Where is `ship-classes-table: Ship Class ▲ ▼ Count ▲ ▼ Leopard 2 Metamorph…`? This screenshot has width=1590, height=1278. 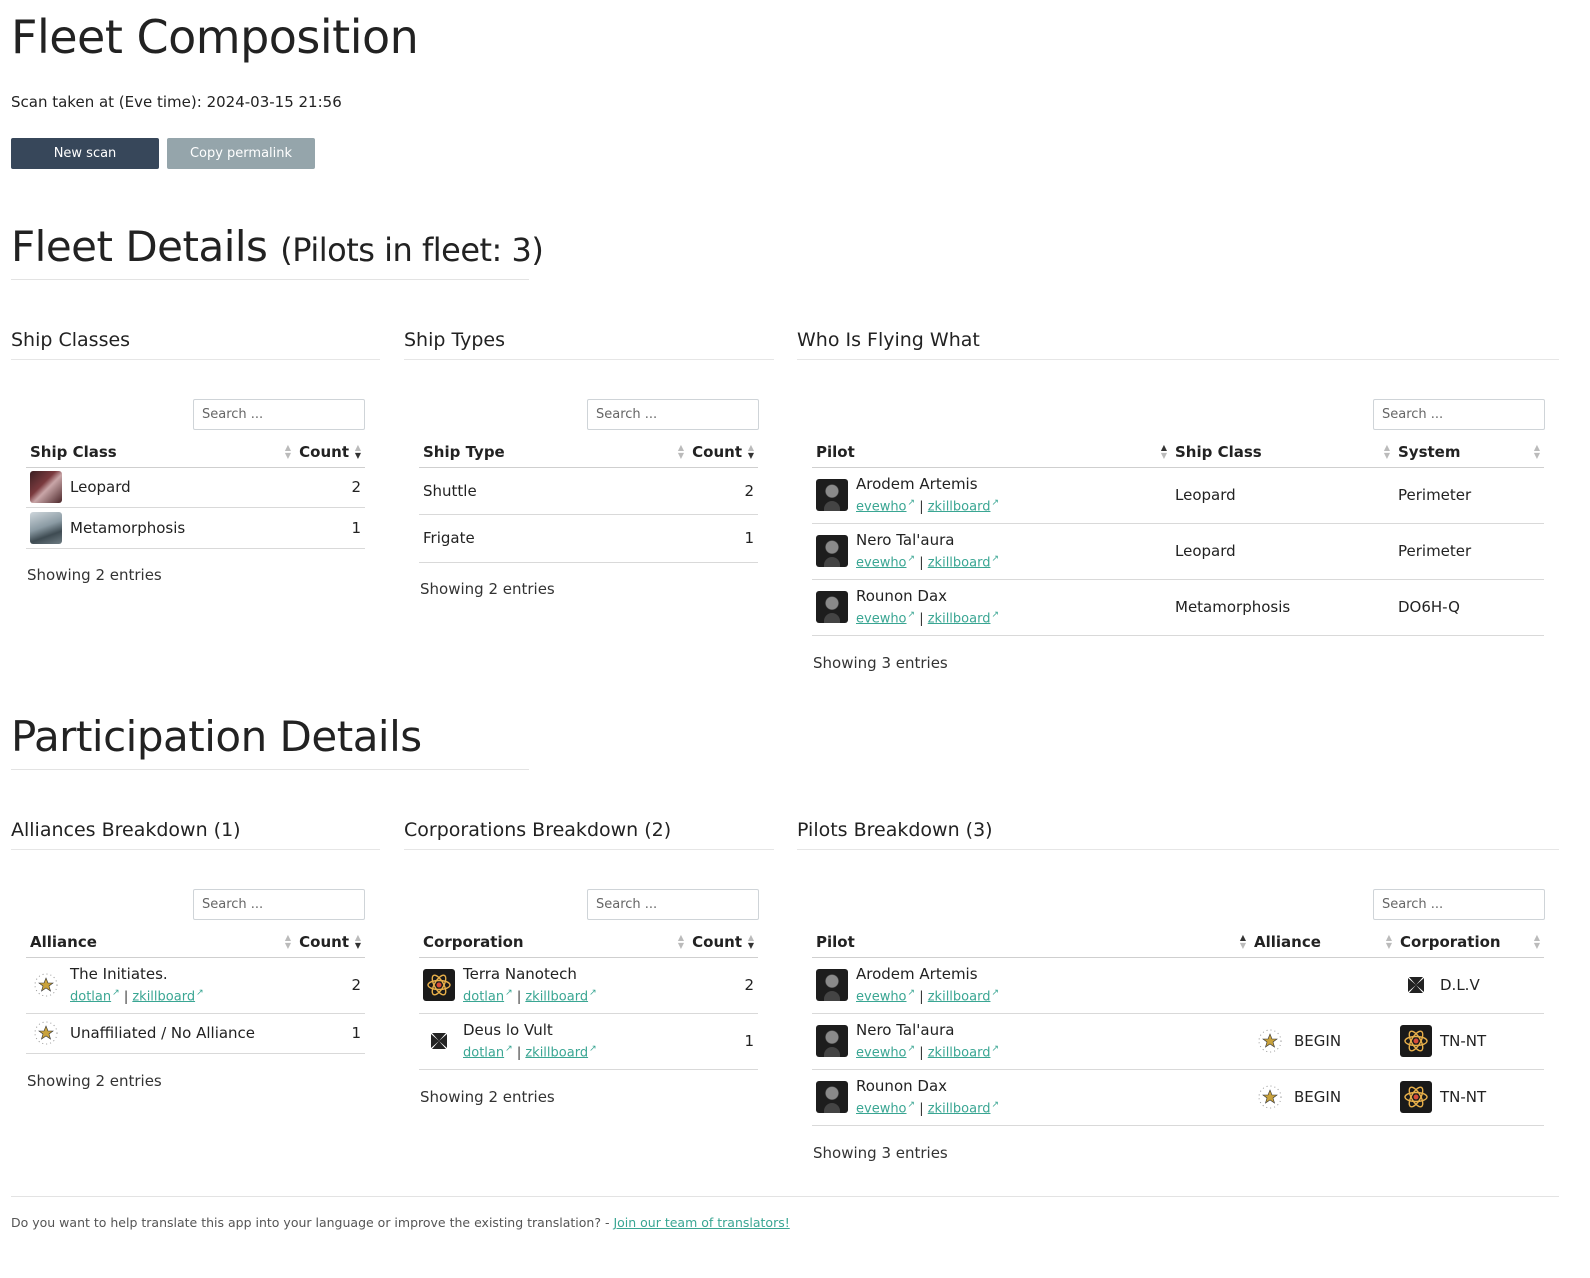
ship-classes-table: Ship Class ▲ ▼ Count ▲ ▼ Leopard 2 Metamorph… is located at coordinates (195, 493).